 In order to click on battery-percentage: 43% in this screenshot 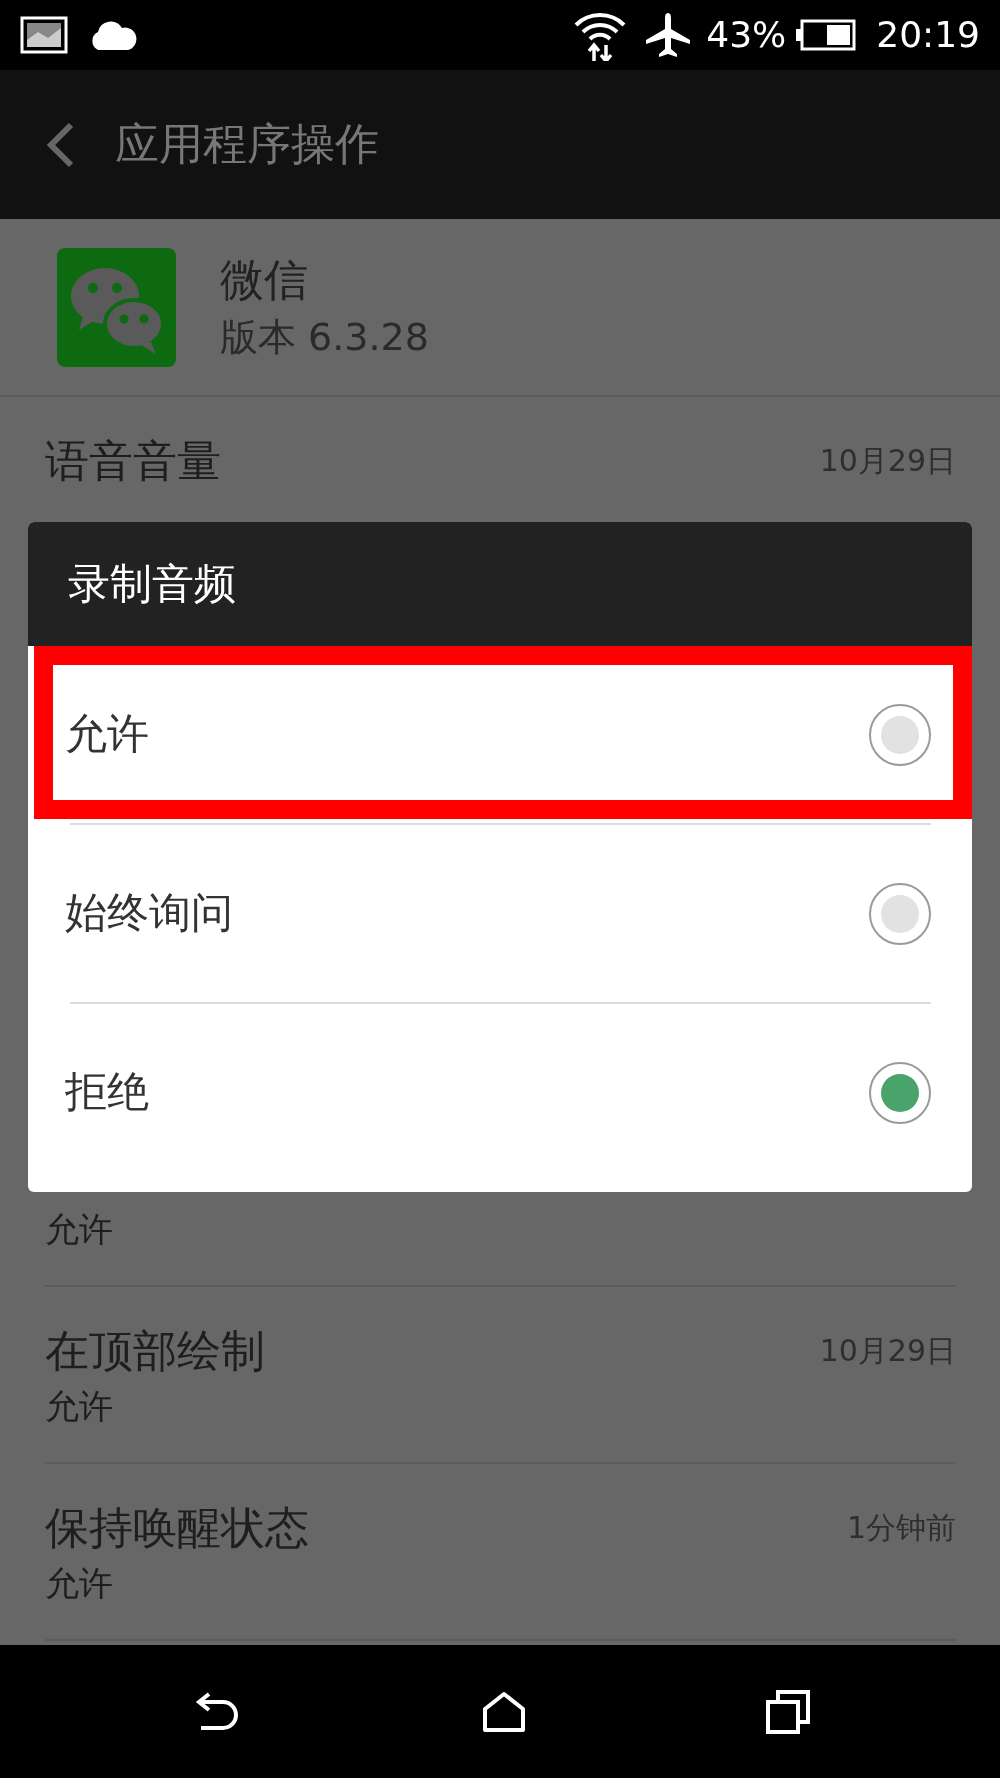, I will do `click(746, 35)`.